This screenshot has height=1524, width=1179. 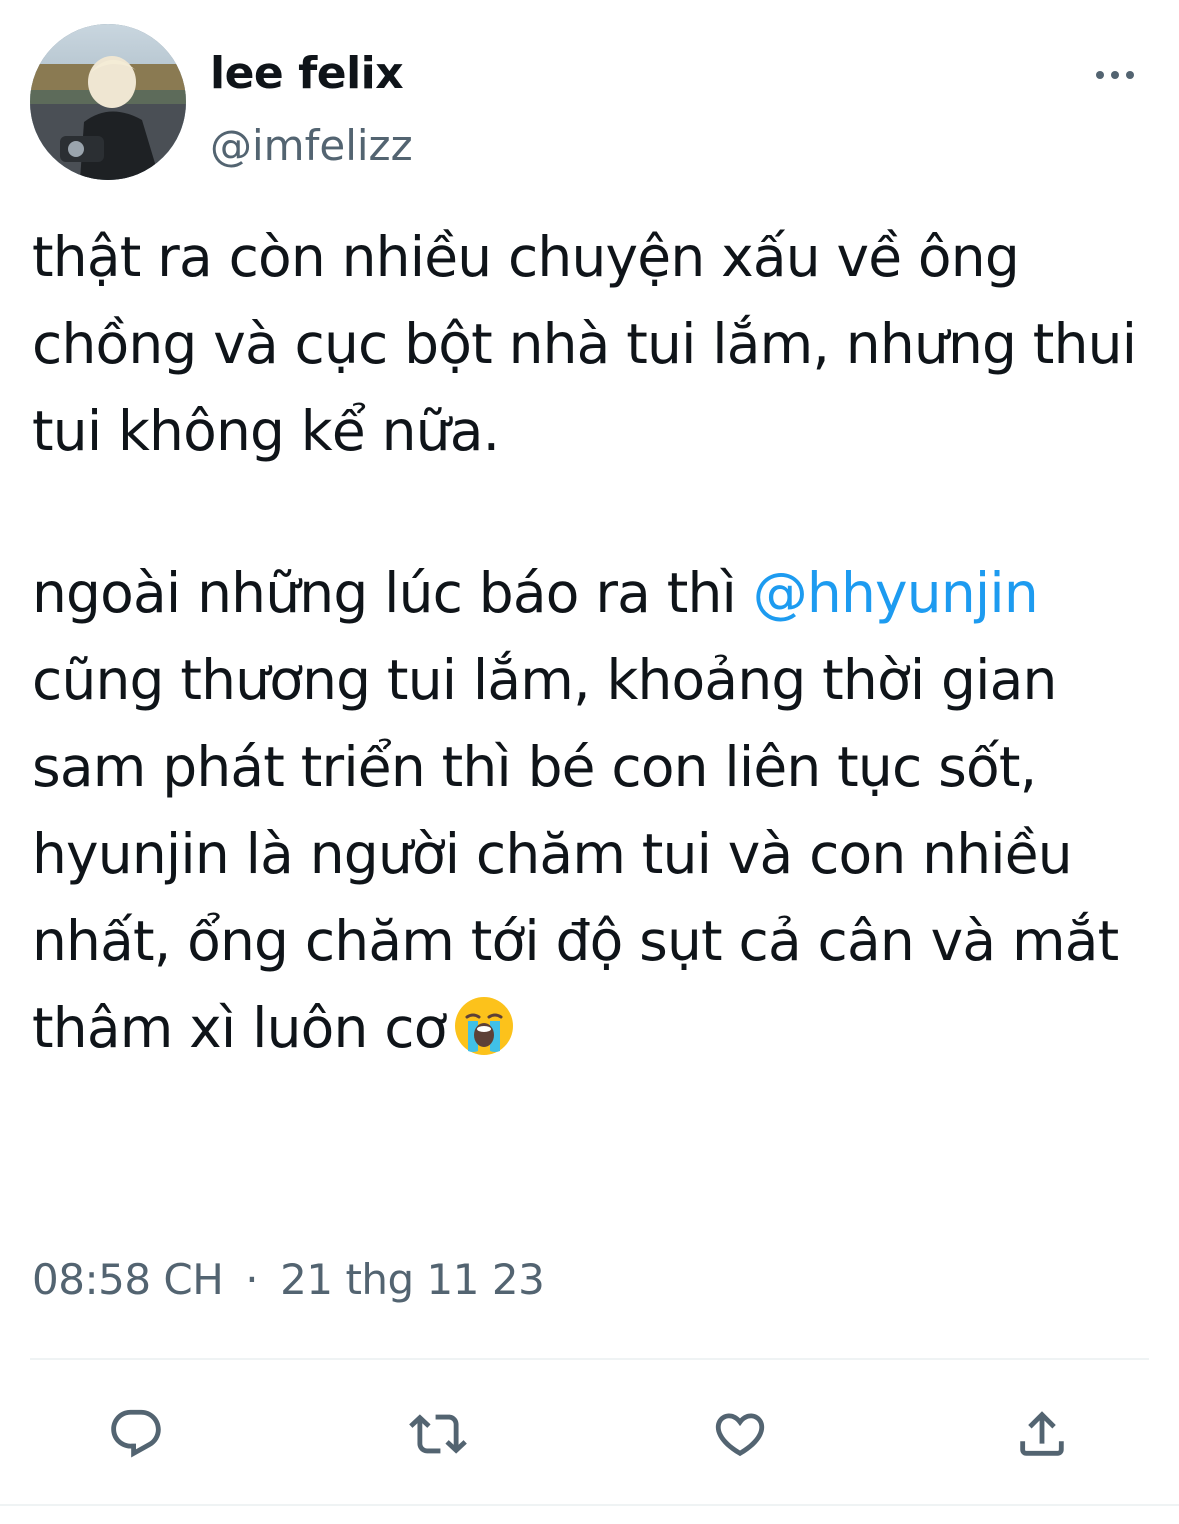 I want to click on more-options-button, so click(x=1115, y=75).